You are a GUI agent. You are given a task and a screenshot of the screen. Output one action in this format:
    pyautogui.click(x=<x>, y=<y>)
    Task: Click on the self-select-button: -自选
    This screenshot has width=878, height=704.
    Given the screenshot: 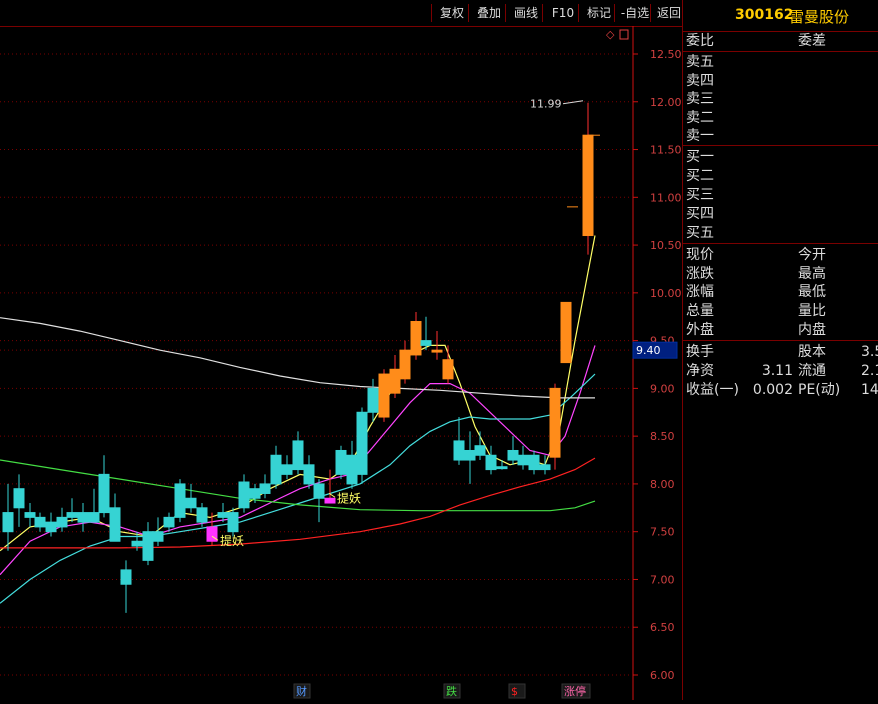 What is the action you would take?
    pyautogui.click(x=634, y=13)
    